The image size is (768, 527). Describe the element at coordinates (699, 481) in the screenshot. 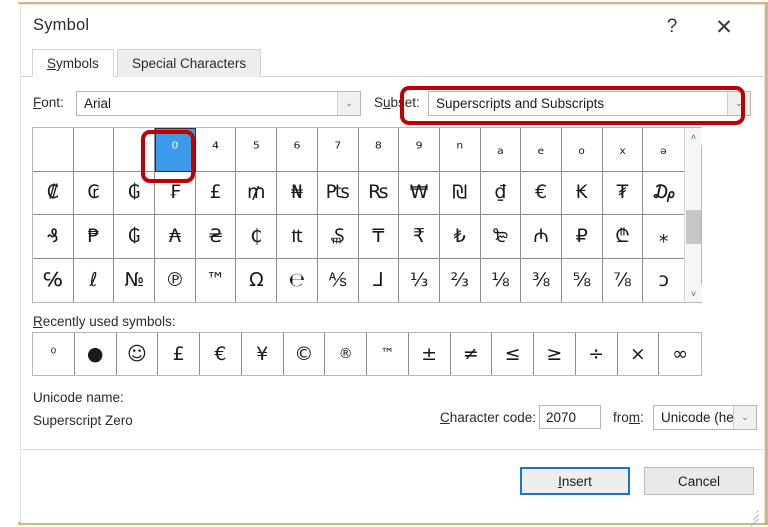

I see `cancel-button: Cancel` at that location.